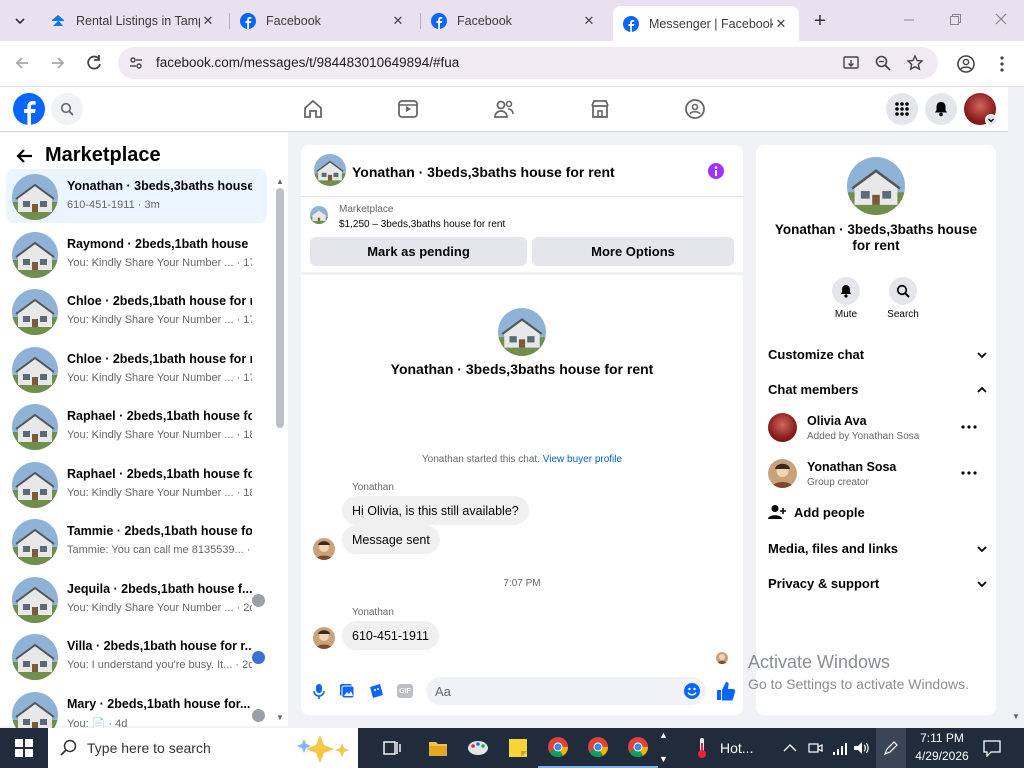 The image size is (1024, 768). What do you see at coordinates (815, 748) in the screenshot?
I see `meet-now-icon` at bounding box center [815, 748].